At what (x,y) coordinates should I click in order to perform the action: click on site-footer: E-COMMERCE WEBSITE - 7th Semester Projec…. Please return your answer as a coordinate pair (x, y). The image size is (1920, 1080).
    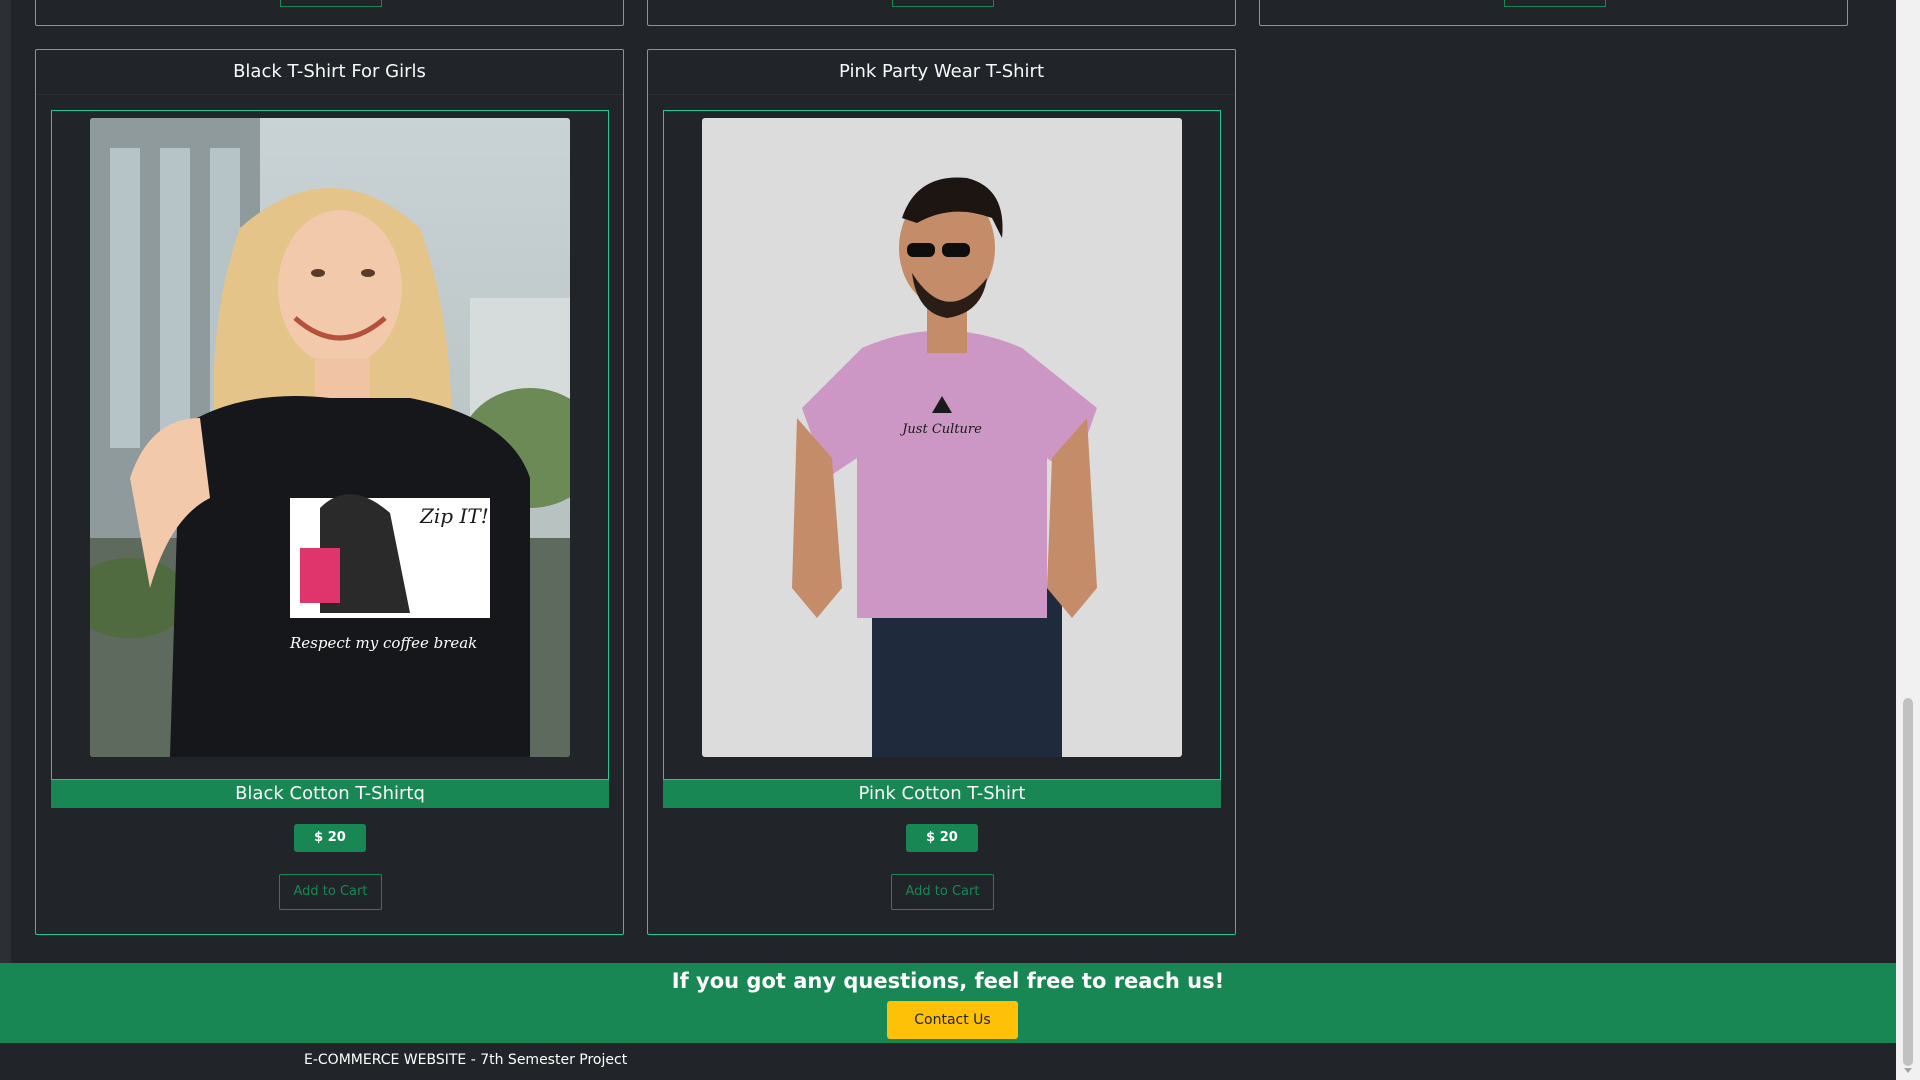
    Looking at the image, I should click on (948, 1061).